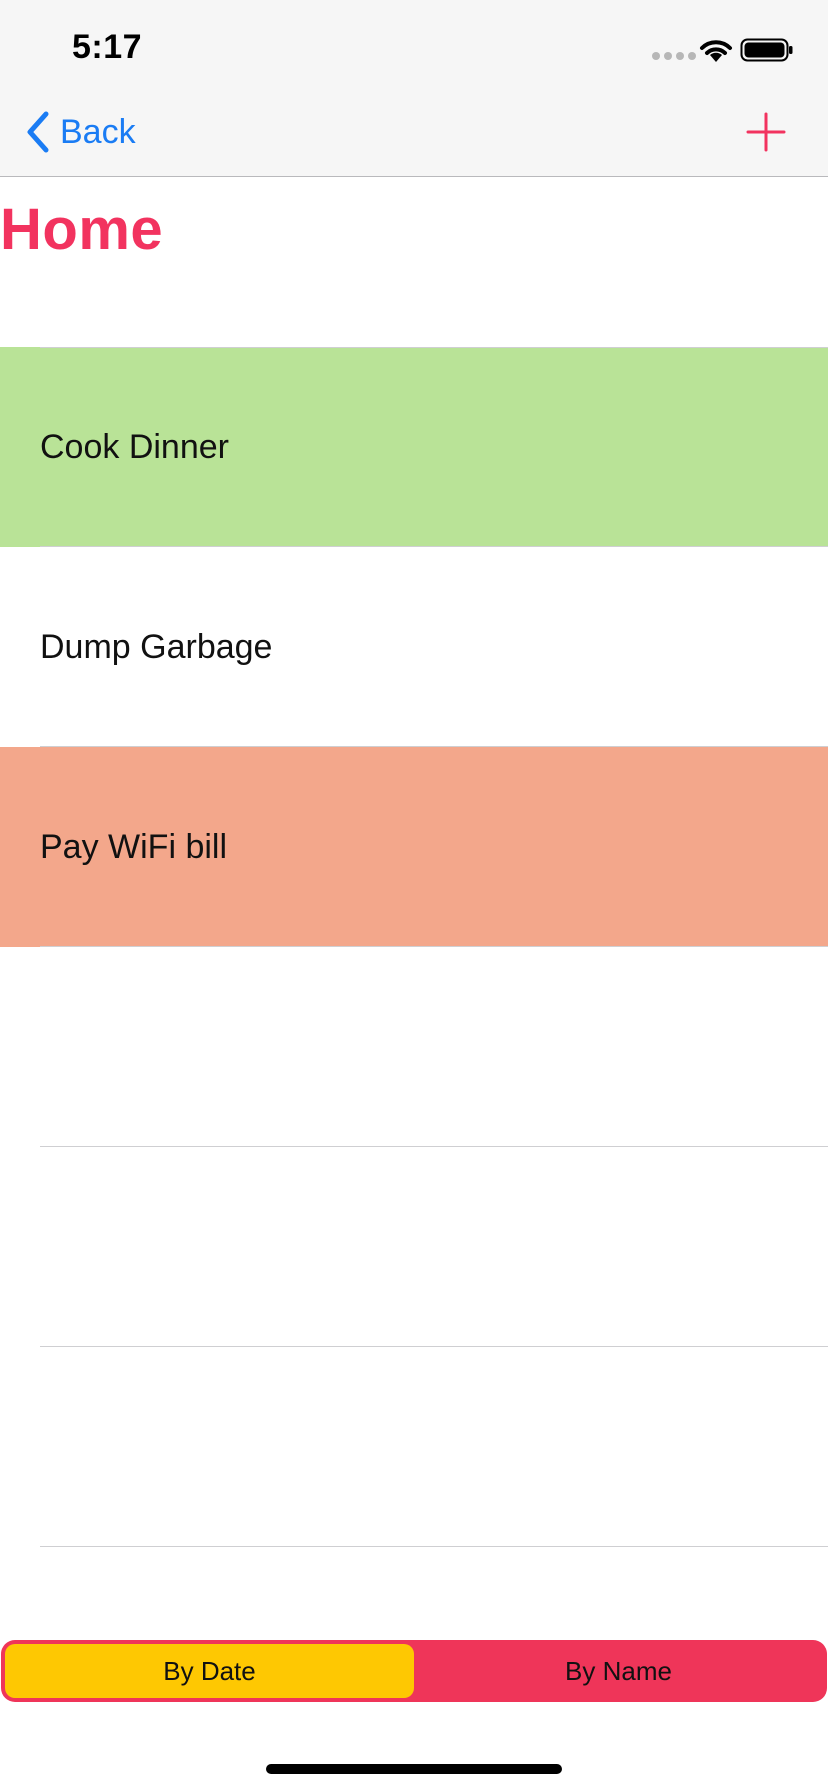 This screenshot has width=828, height=1792. What do you see at coordinates (674, 56) in the screenshot?
I see `signal-dots-icon` at bounding box center [674, 56].